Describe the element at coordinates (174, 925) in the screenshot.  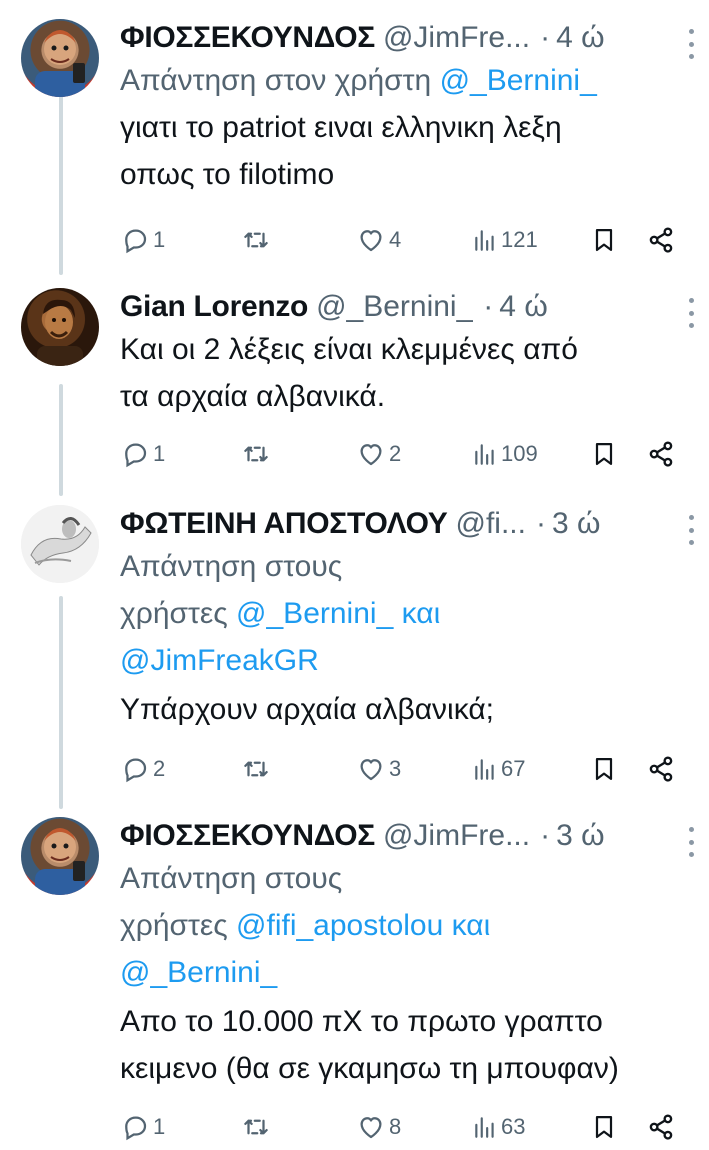
I see `reply-prefix: χρήστες` at that location.